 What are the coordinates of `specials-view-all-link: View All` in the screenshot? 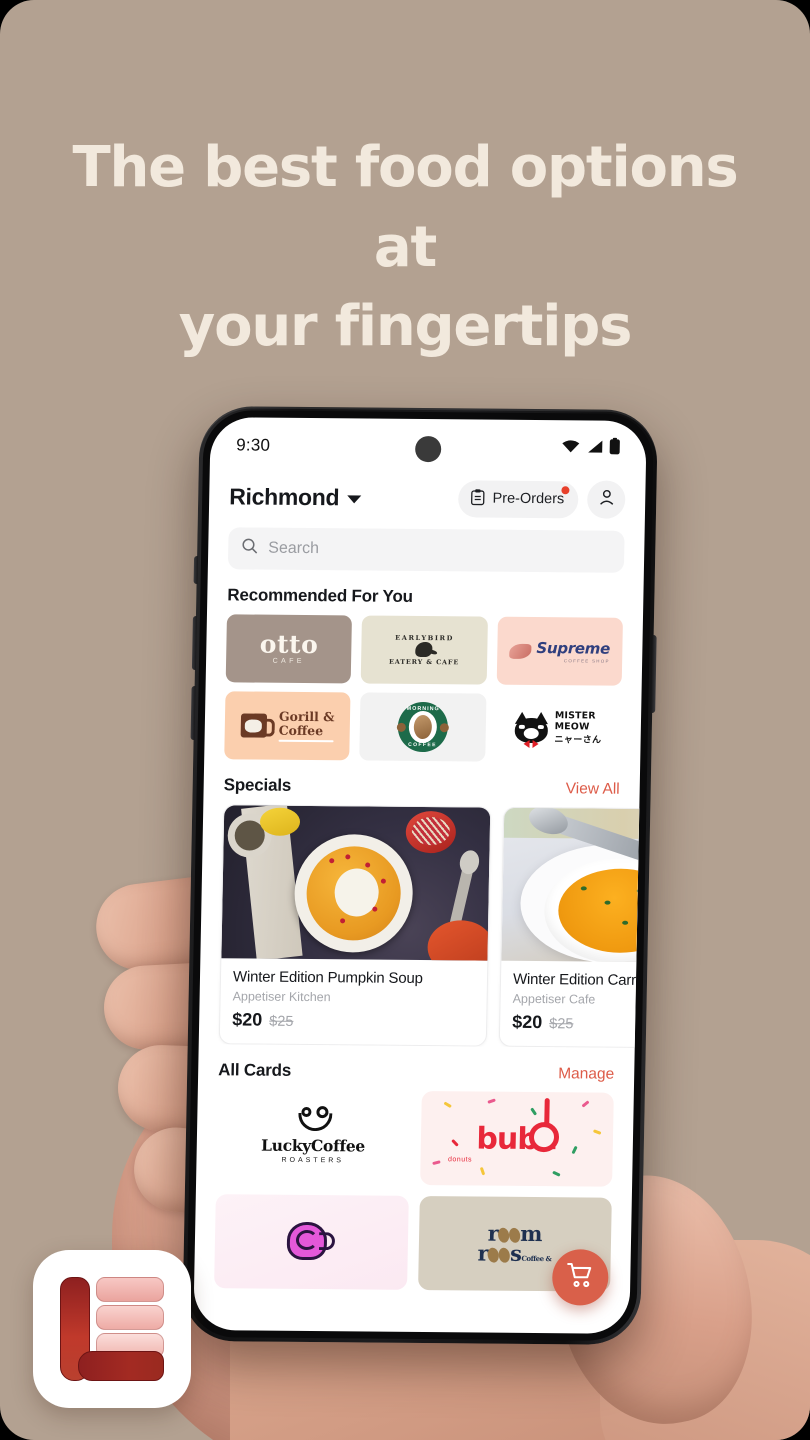 It's located at (593, 789).